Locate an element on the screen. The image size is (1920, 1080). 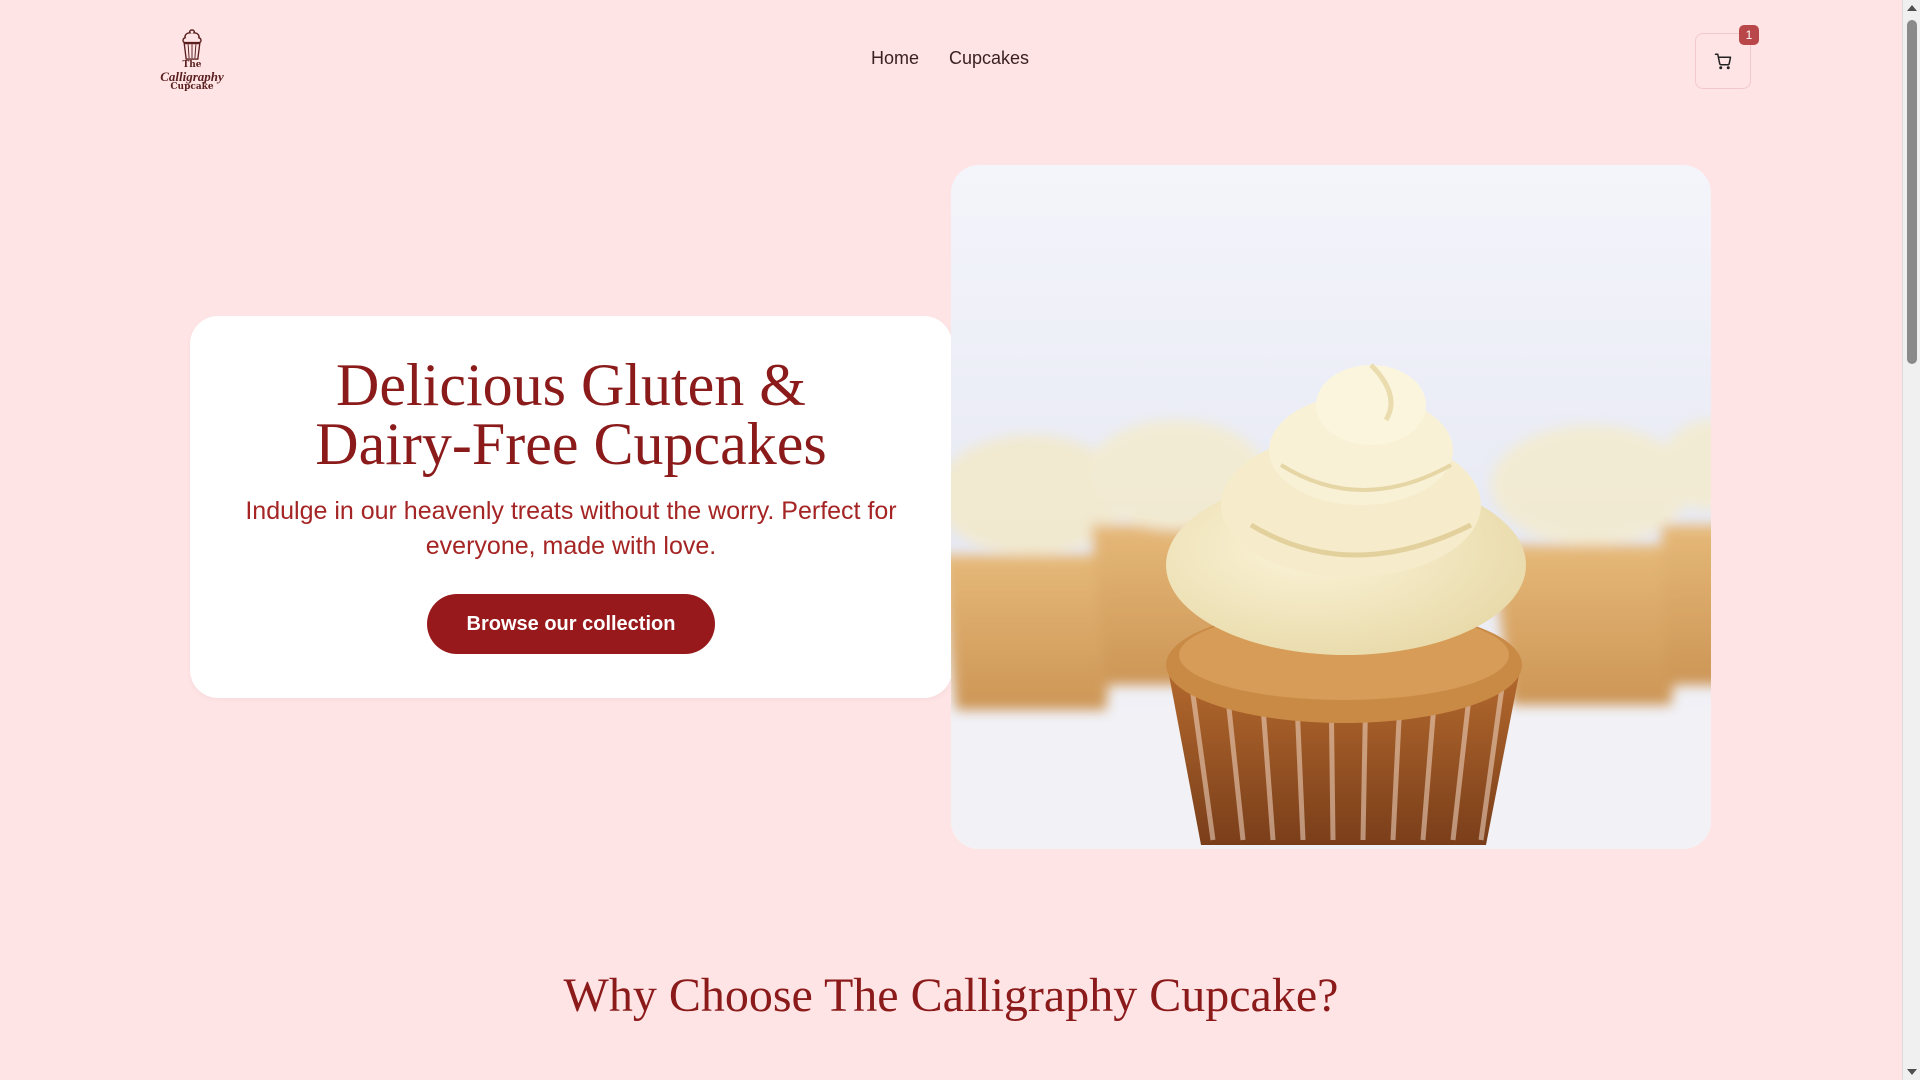
nav-link-cupcakes: Cupcakes is located at coordinates (989, 58).